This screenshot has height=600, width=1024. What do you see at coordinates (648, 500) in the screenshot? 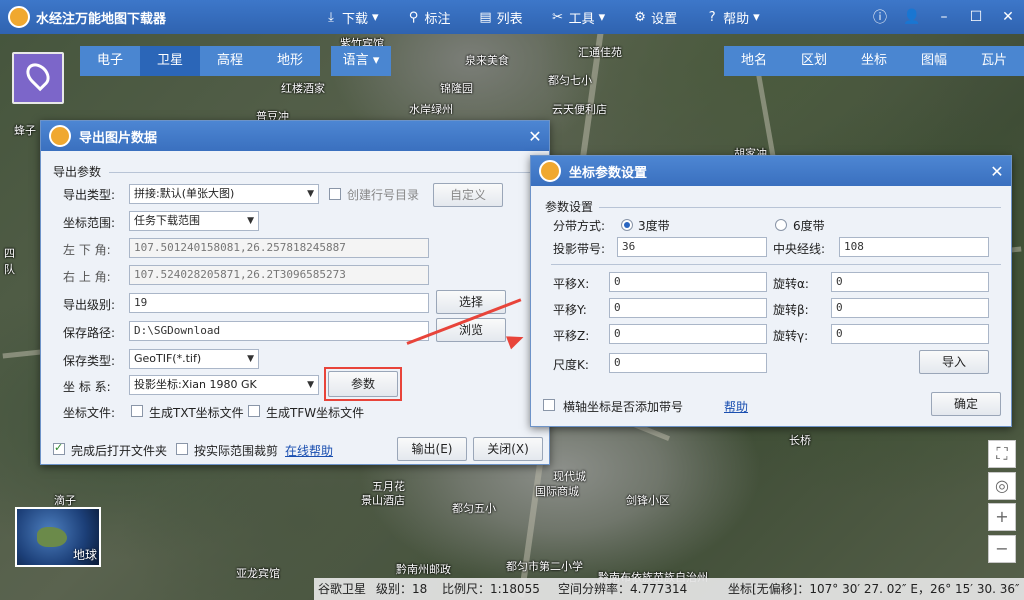
I see `map-label: 剑锋小区` at bounding box center [648, 500].